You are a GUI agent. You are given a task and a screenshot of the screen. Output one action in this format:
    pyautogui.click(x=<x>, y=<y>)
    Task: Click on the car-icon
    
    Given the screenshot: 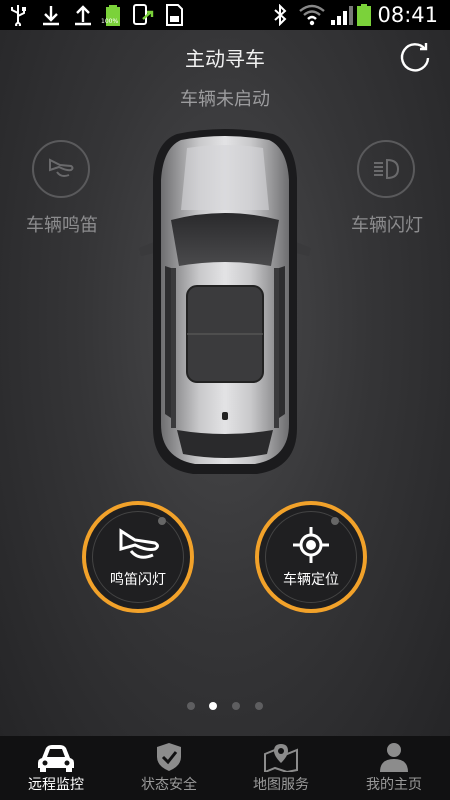 What is the action you would take?
    pyautogui.click(x=56, y=758)
    